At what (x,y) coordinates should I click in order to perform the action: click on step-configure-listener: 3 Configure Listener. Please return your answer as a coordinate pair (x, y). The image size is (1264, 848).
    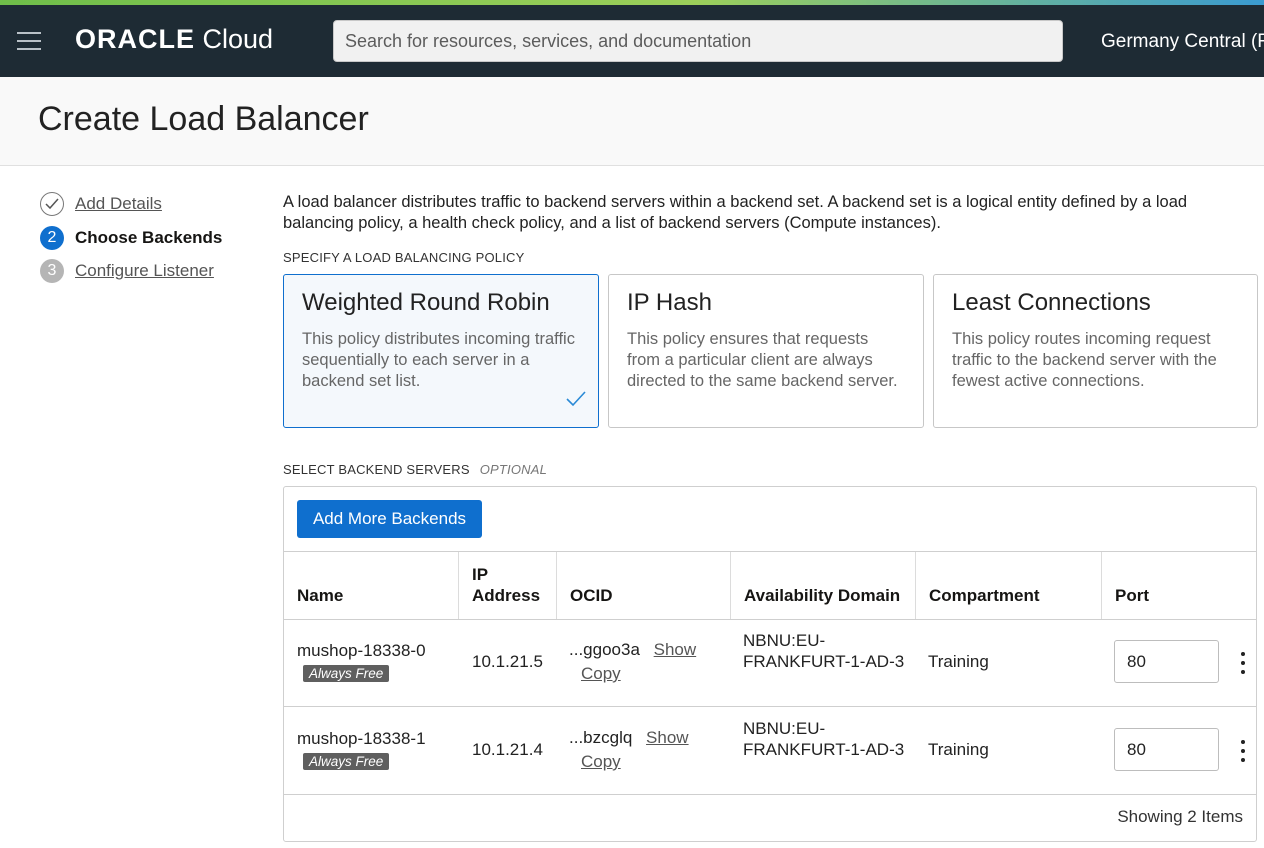
    Looking at the image, I should click on (127, 271).